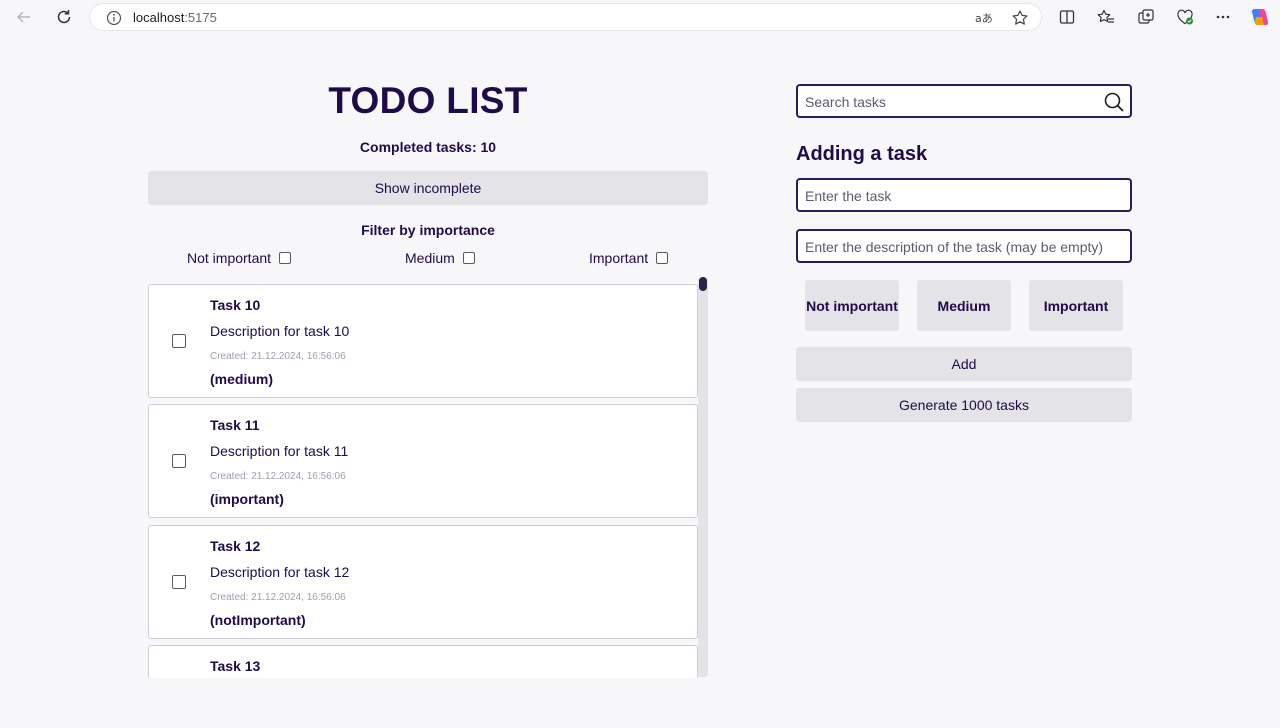 This screenshot has width=1280, height=728. What do you see at coordinates (1106, 17) in the screenshot?
I see `favorites-icon` at bounding box center [1106, 17].